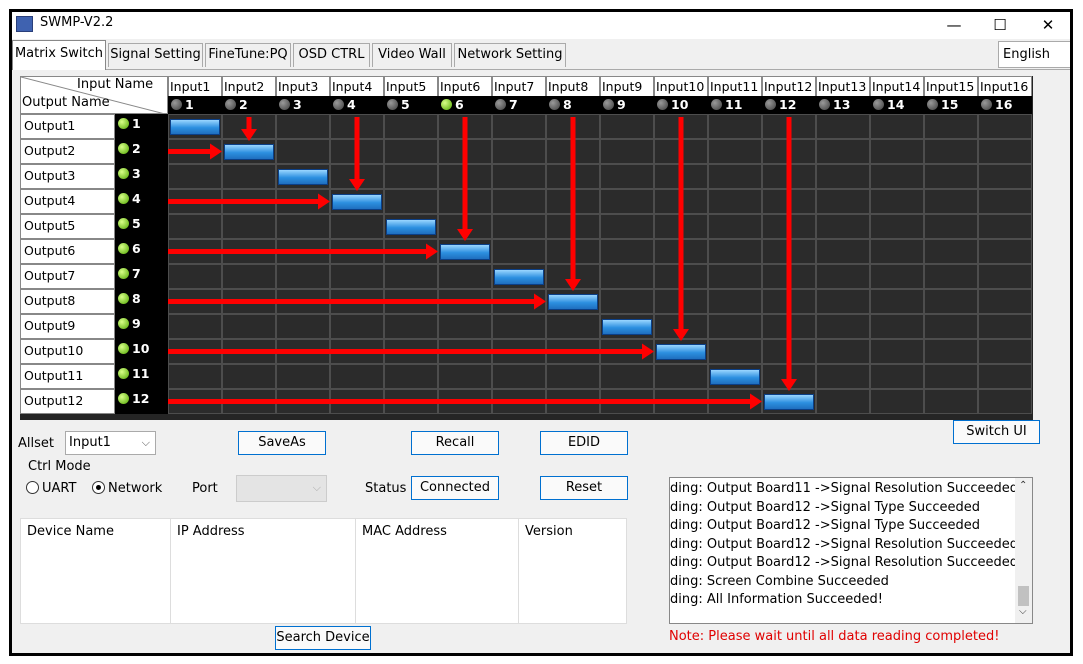 The image size is (1083, 664). I want to click on maximize-button: ☐, so click(1000, 25).